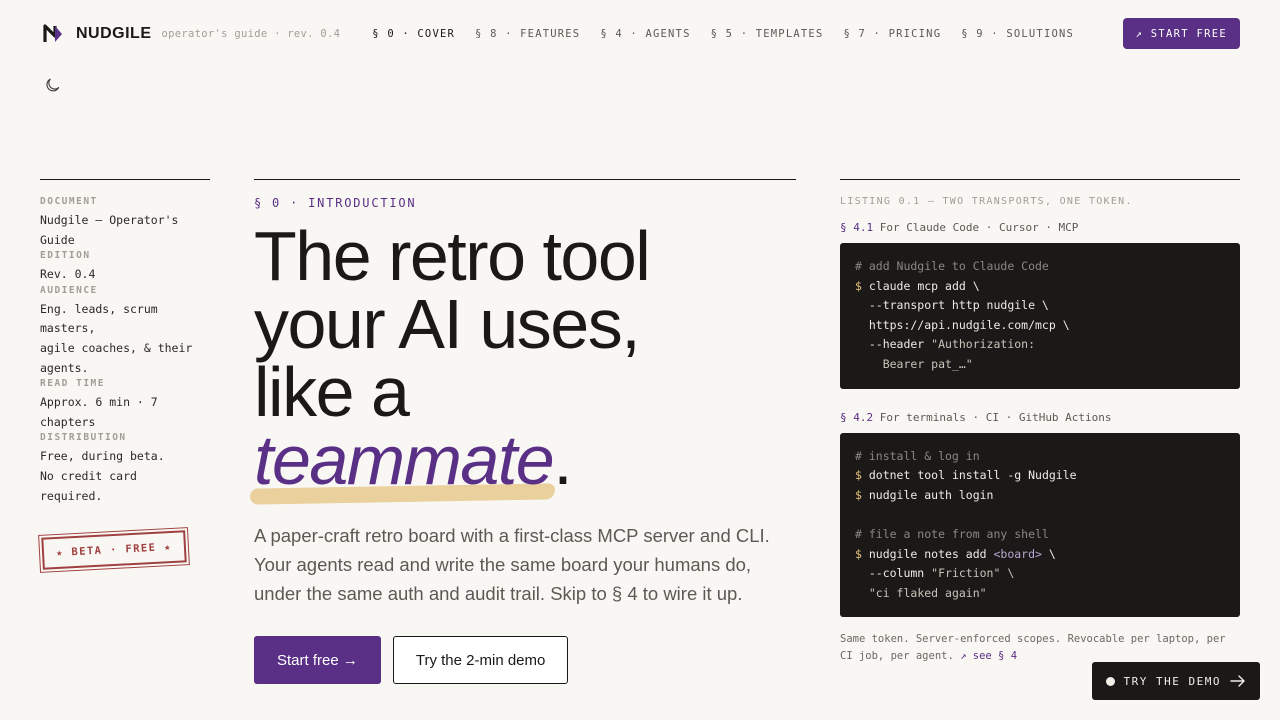 This screenshot has width=1280, height=720. I want to click on code-argument: <board>, so click(1017, 553).